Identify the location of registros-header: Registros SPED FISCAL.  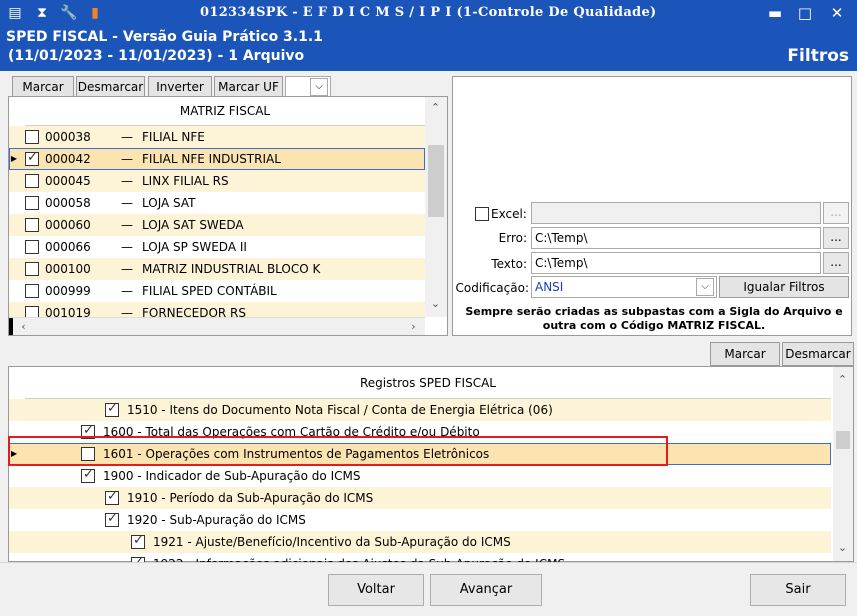
(428, 383).